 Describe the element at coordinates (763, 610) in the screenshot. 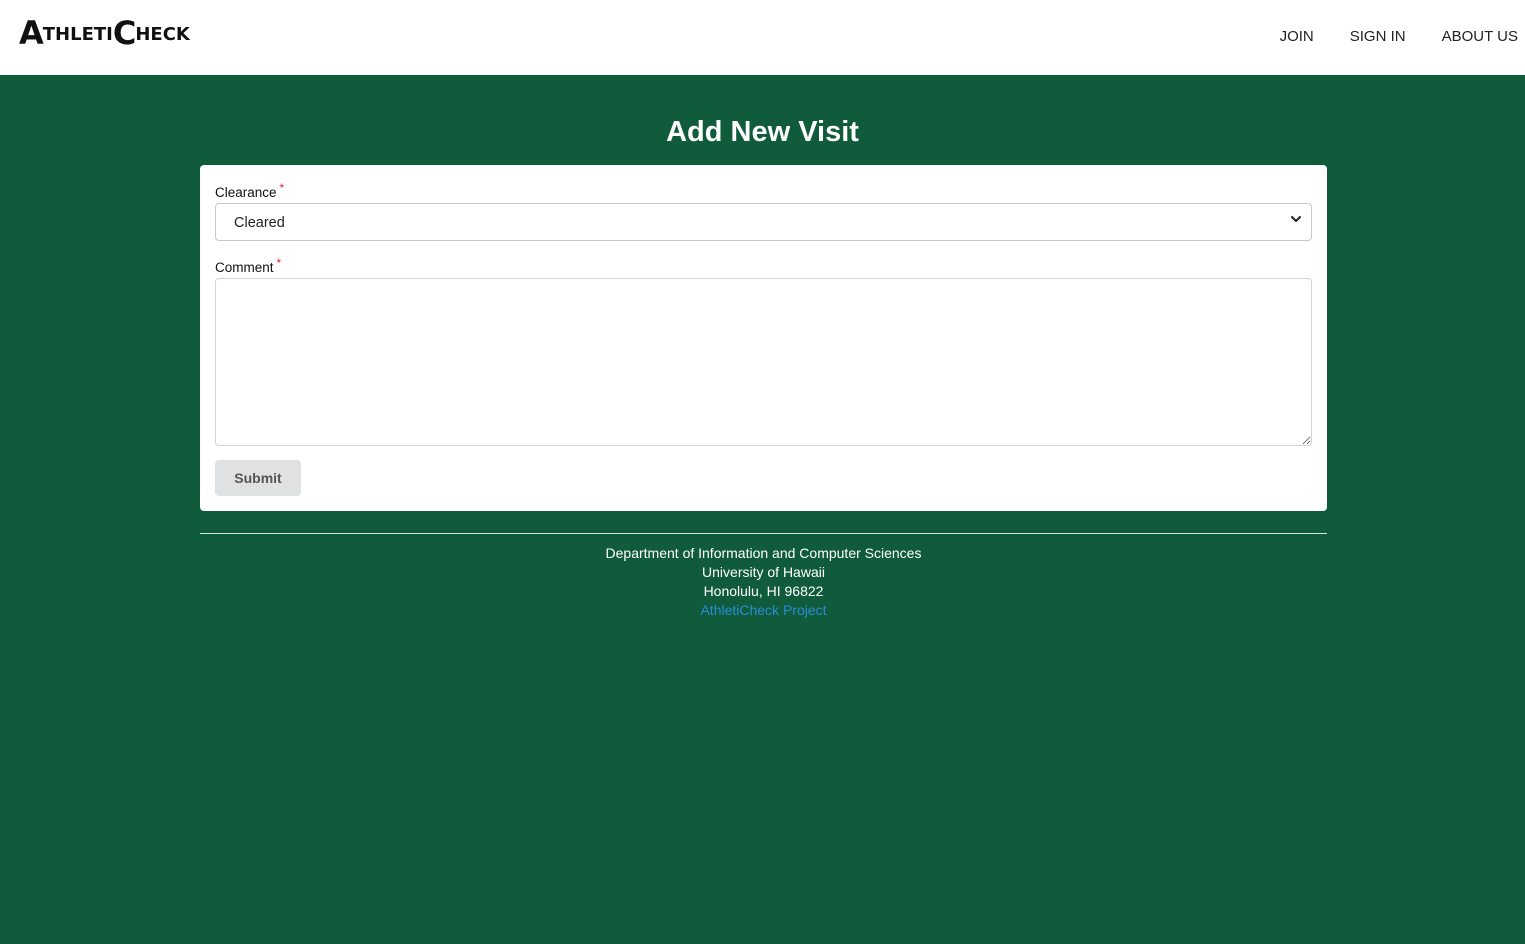

I see `footer-project-link: AthletiCheck Project` at that location.